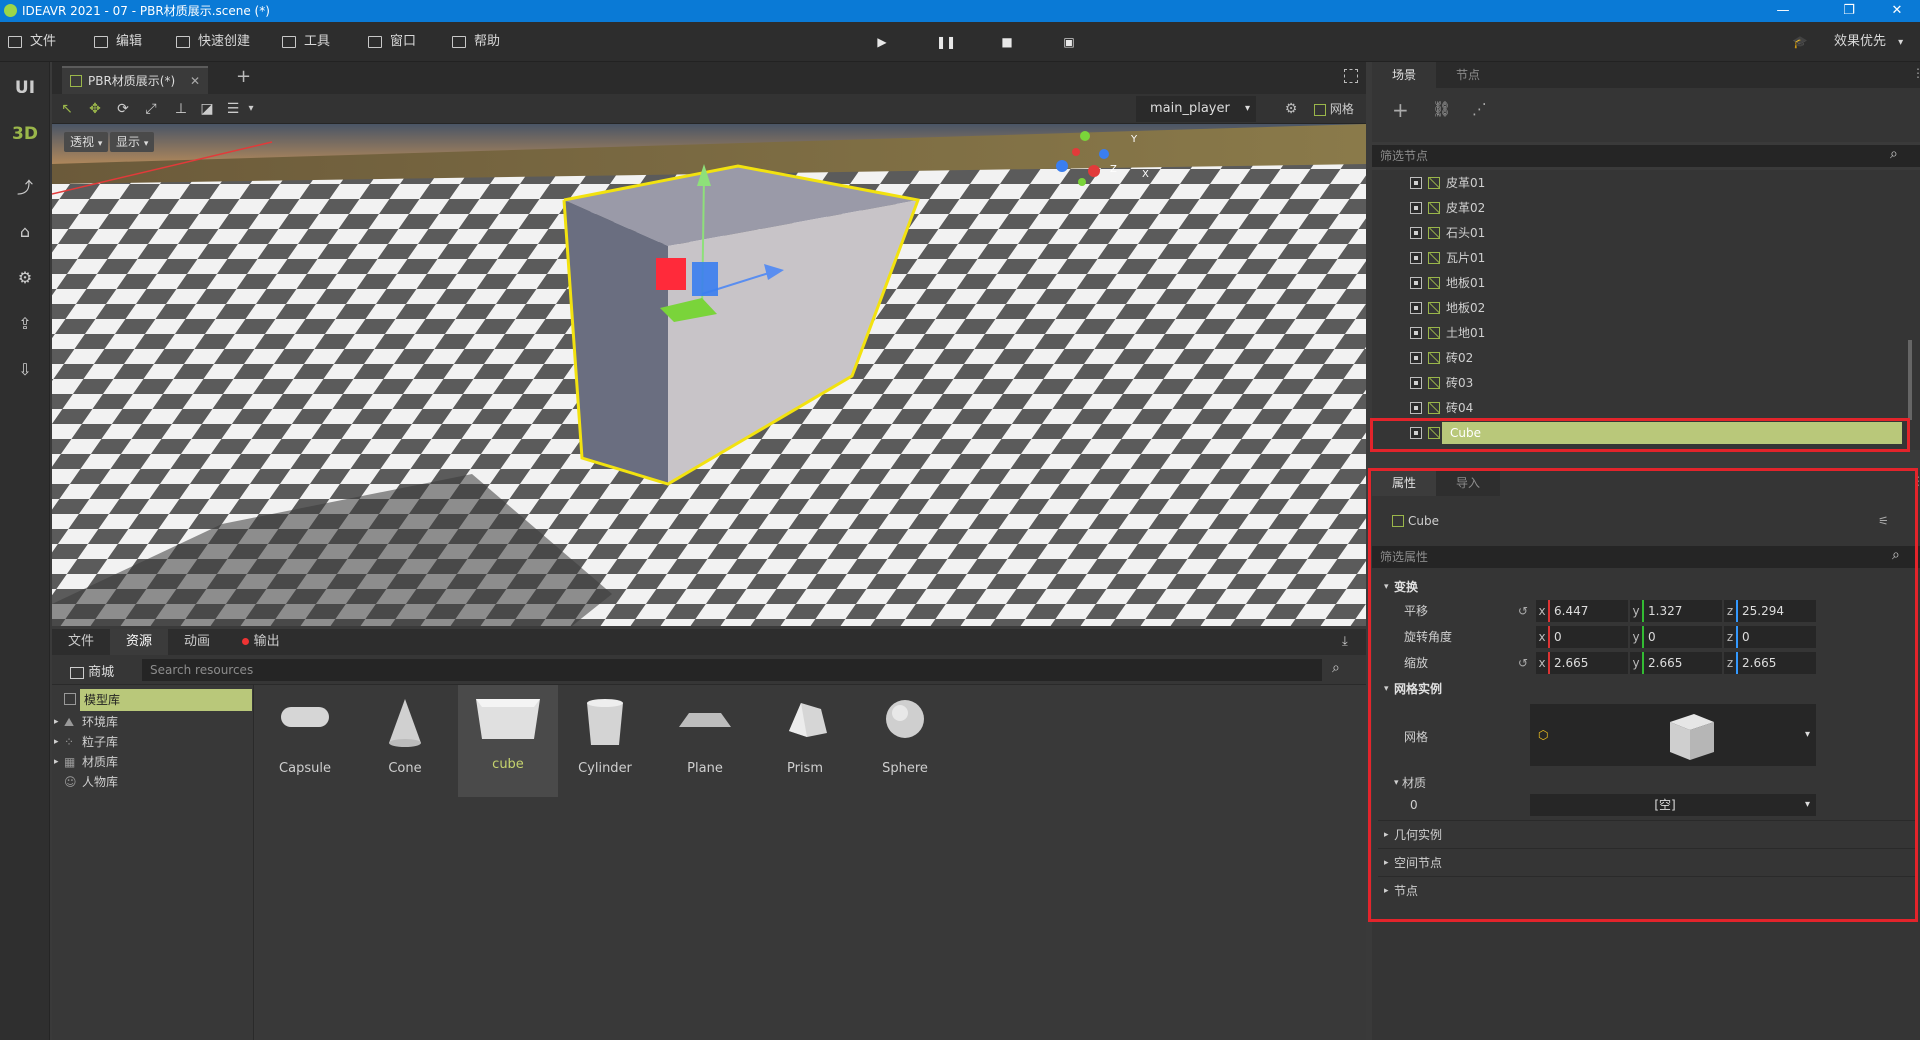  What do you see at coordinates (1582, 637) in the screenshot?
I see `rotate-x-field: x0` at bounding box center [1582, 637].